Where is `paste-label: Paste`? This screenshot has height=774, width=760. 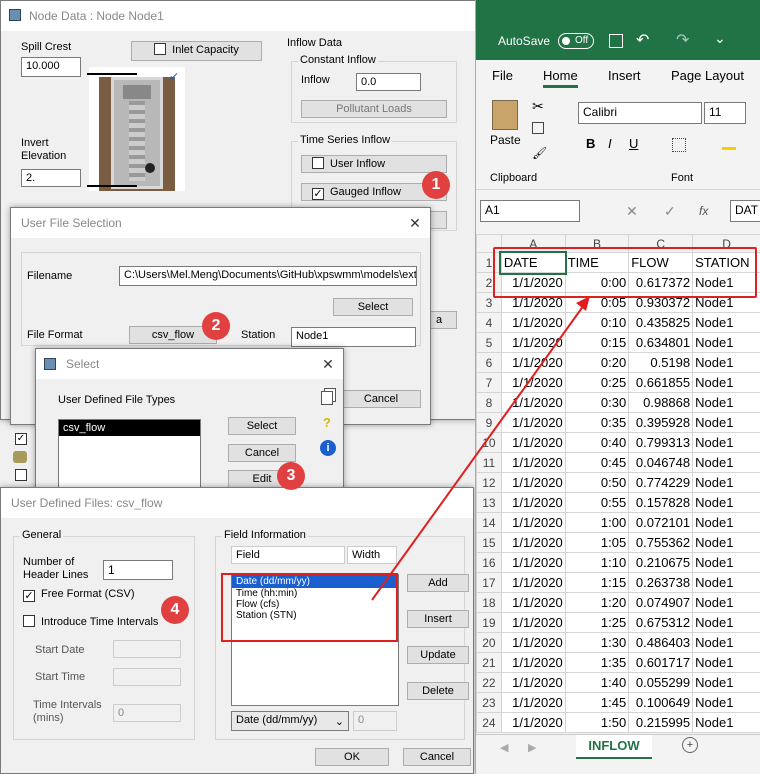
paste-label: Paste is located at coordinates (505, 140).